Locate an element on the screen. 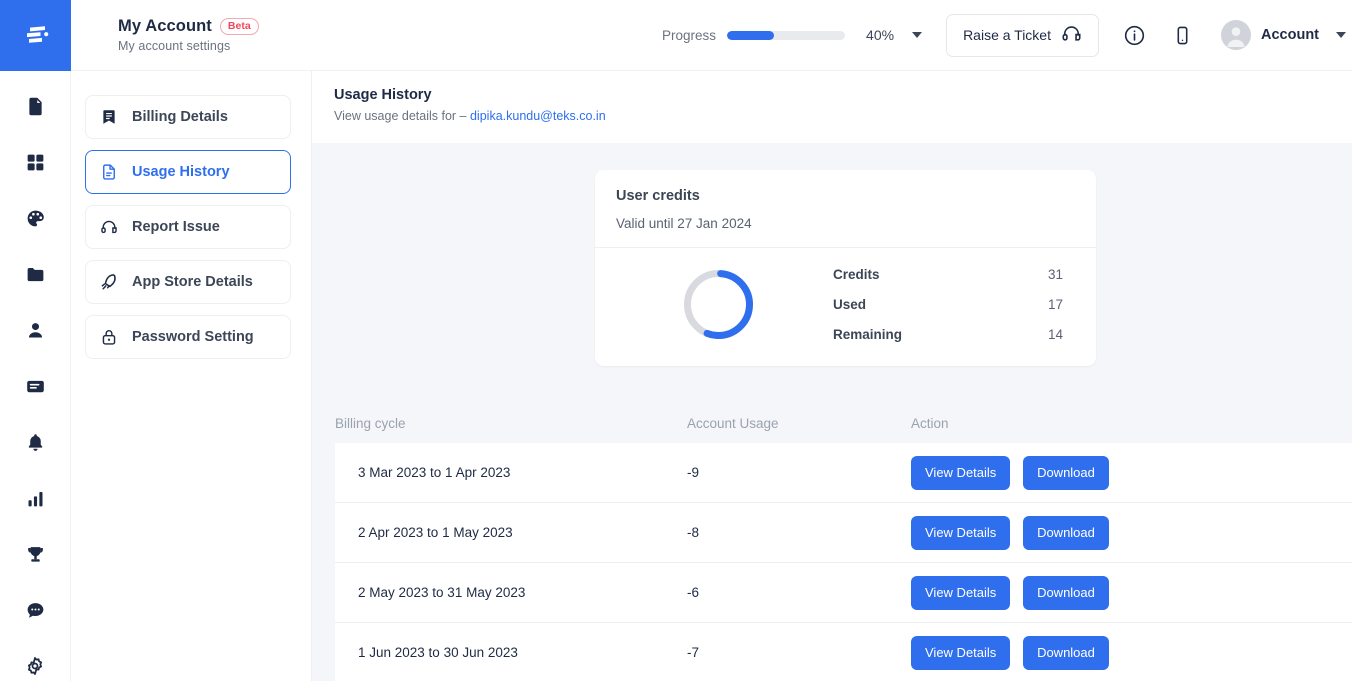  card-icon is located at coordinates (35, 386).